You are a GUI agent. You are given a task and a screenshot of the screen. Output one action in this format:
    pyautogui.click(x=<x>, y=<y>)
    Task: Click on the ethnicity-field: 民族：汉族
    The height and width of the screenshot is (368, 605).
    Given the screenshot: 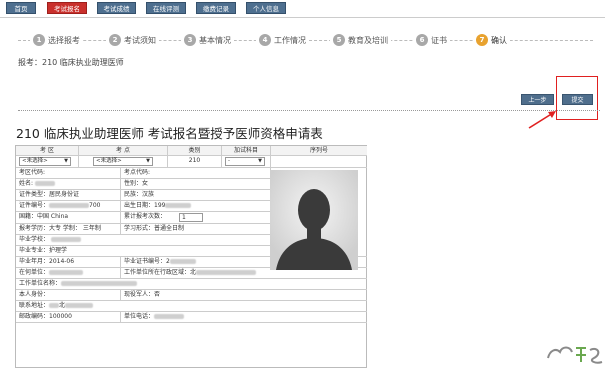 What is the action you would take?
    pyautogui.click(x=196, y=195)
    